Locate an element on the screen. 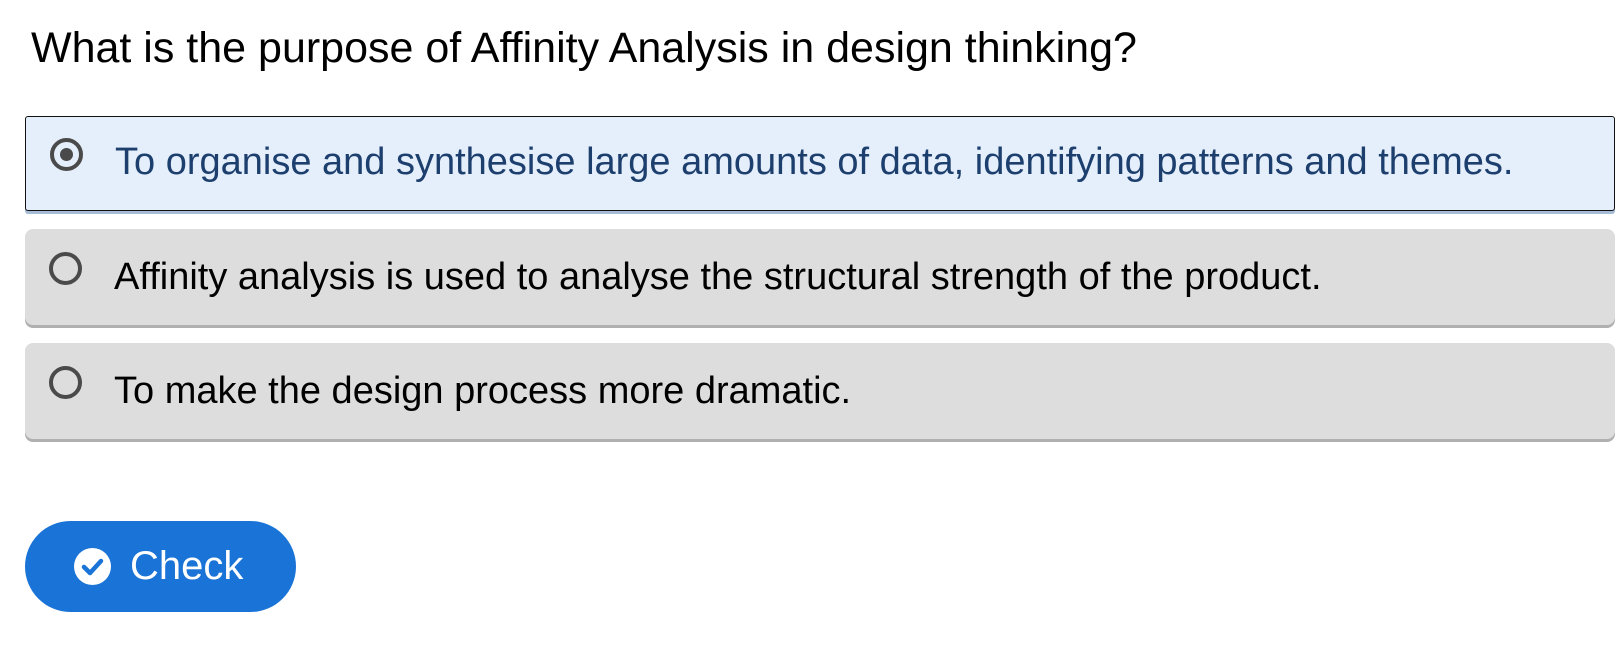 This screenshot has width=1623, height=665. check-circle-icon is located at coordinates (92, 566).